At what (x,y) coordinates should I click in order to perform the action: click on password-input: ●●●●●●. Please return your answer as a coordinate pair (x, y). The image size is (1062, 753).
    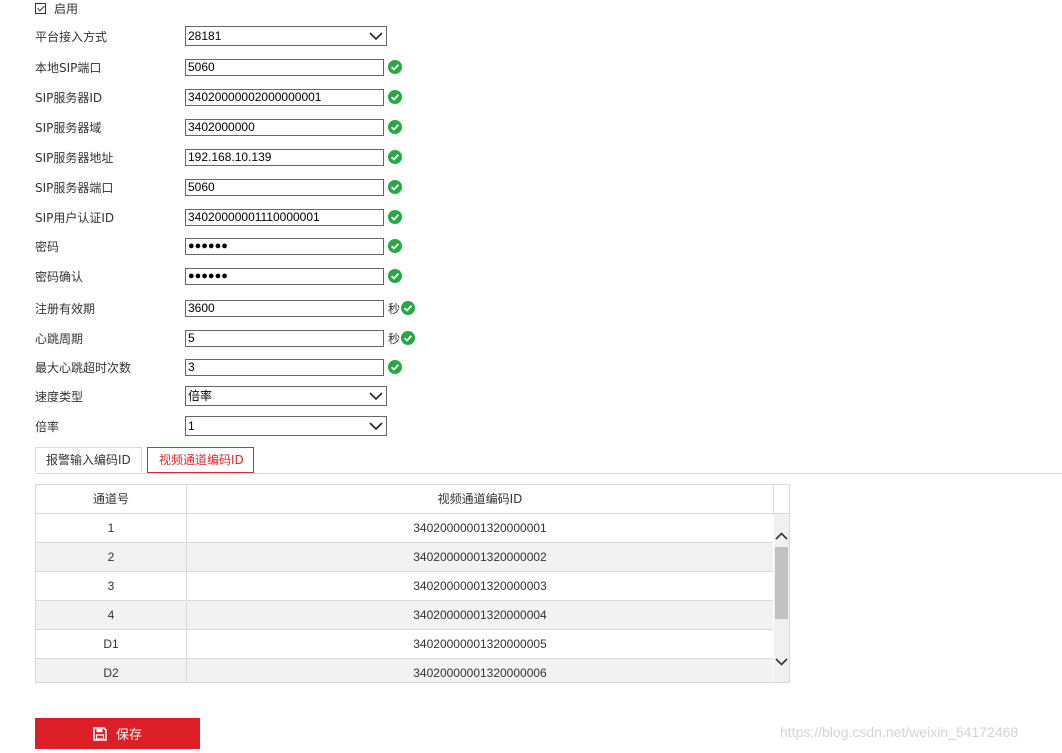
    Looking at the image, I should click on (284, 246).